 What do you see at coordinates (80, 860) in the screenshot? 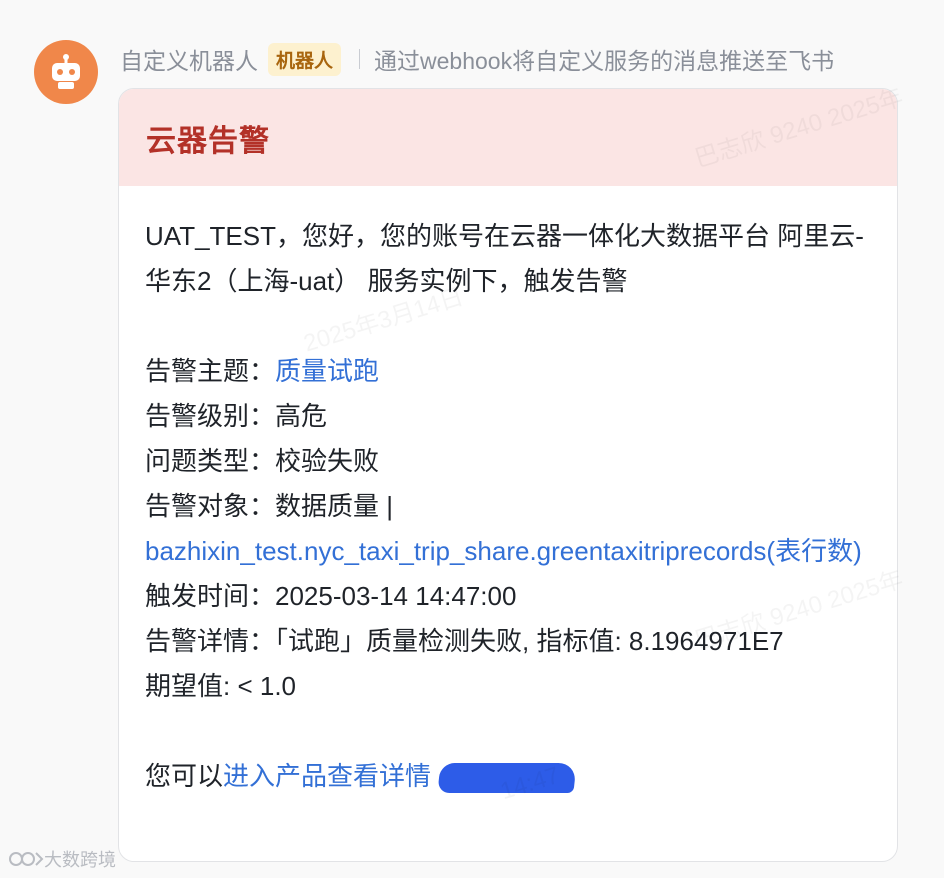
I see `corner-logo-text: 大数跨境` at bounding box center [80, 860].